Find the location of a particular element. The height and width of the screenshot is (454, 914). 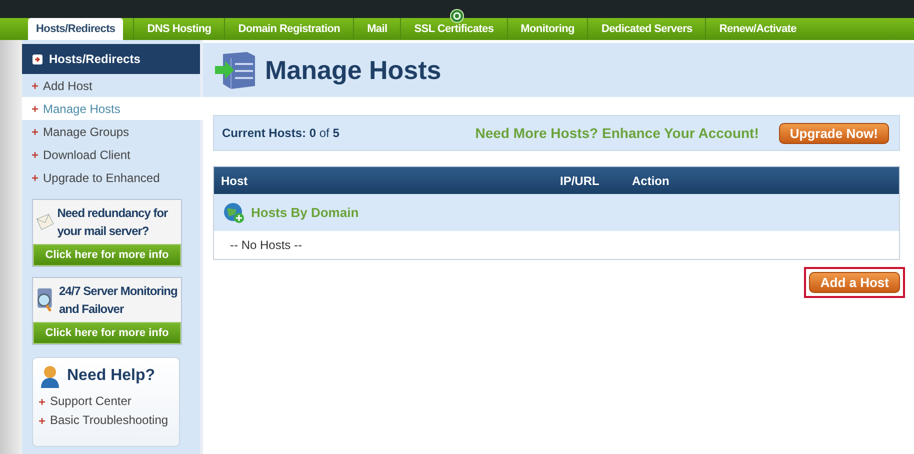

promo-message: Need More Hosts? Enhance Your Account! is located at coordinates (617, 133).